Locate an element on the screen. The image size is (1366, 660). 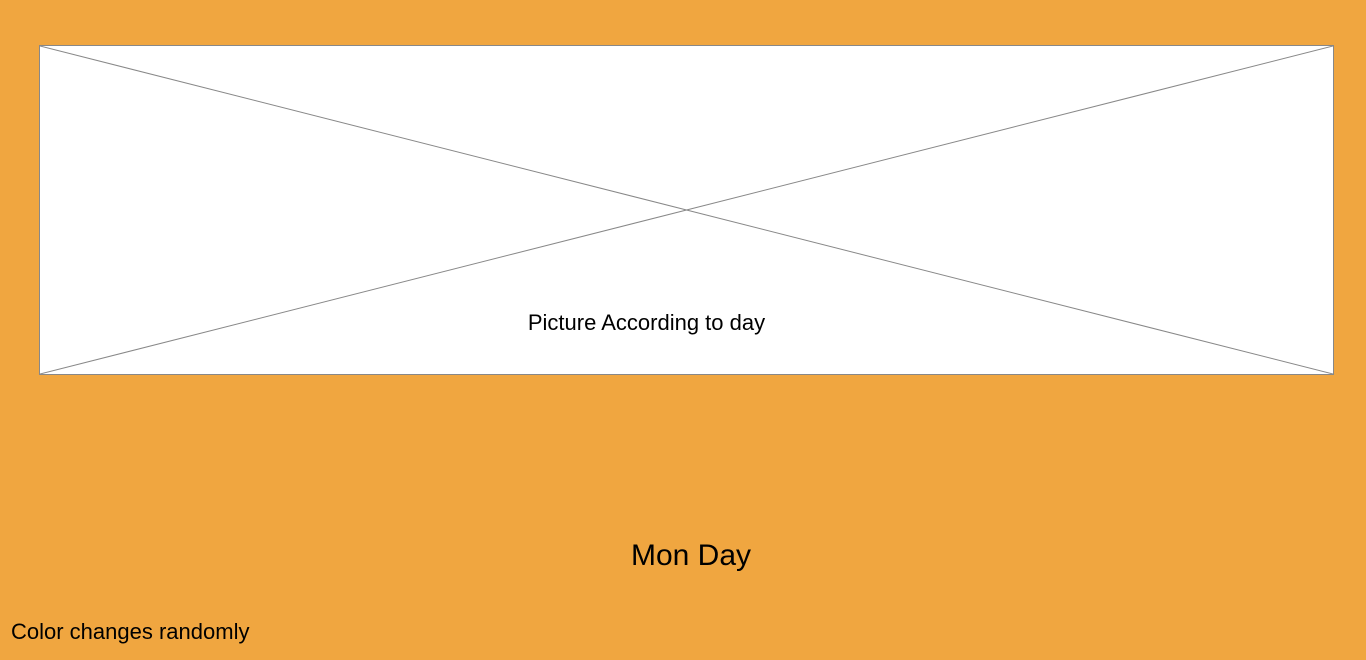
day-label: Mon Day is located at coordinates (691, 555).